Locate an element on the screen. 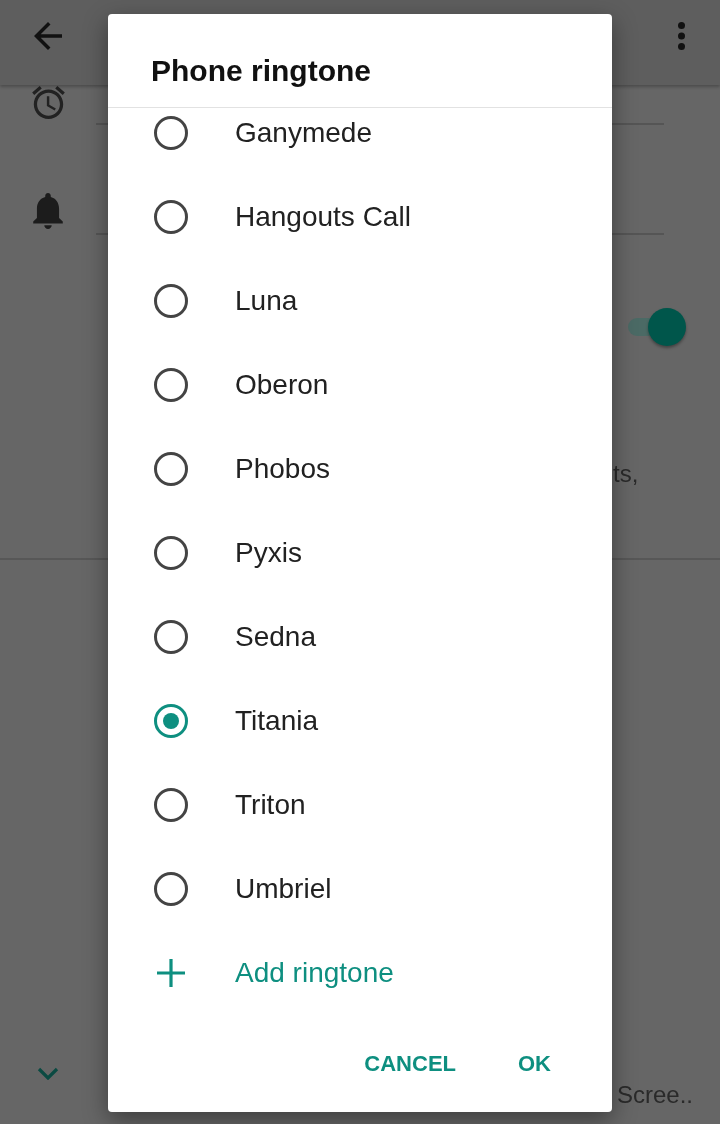 The image size is (720, 1124). plus-icon is located at coordinates (171, 973).